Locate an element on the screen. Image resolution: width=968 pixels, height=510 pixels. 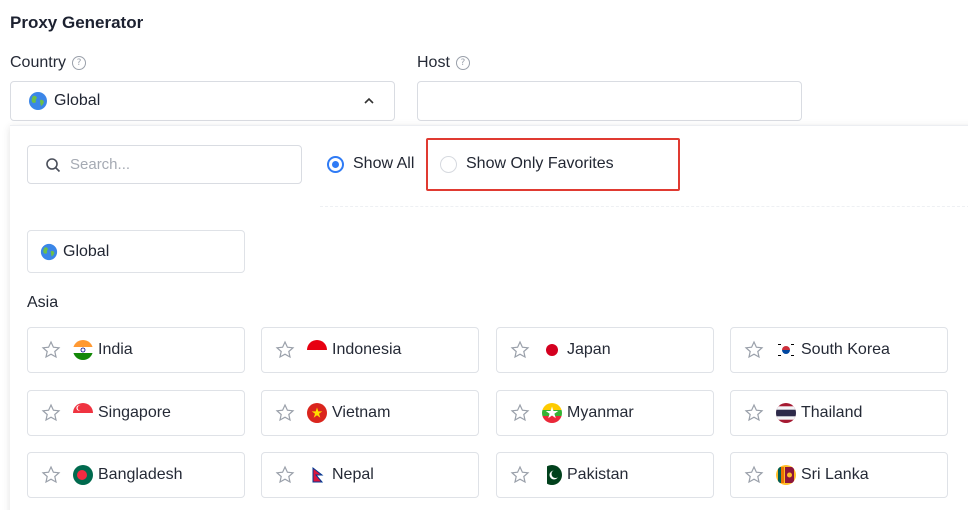
global-option: Global is located at coordinates (136, 251).